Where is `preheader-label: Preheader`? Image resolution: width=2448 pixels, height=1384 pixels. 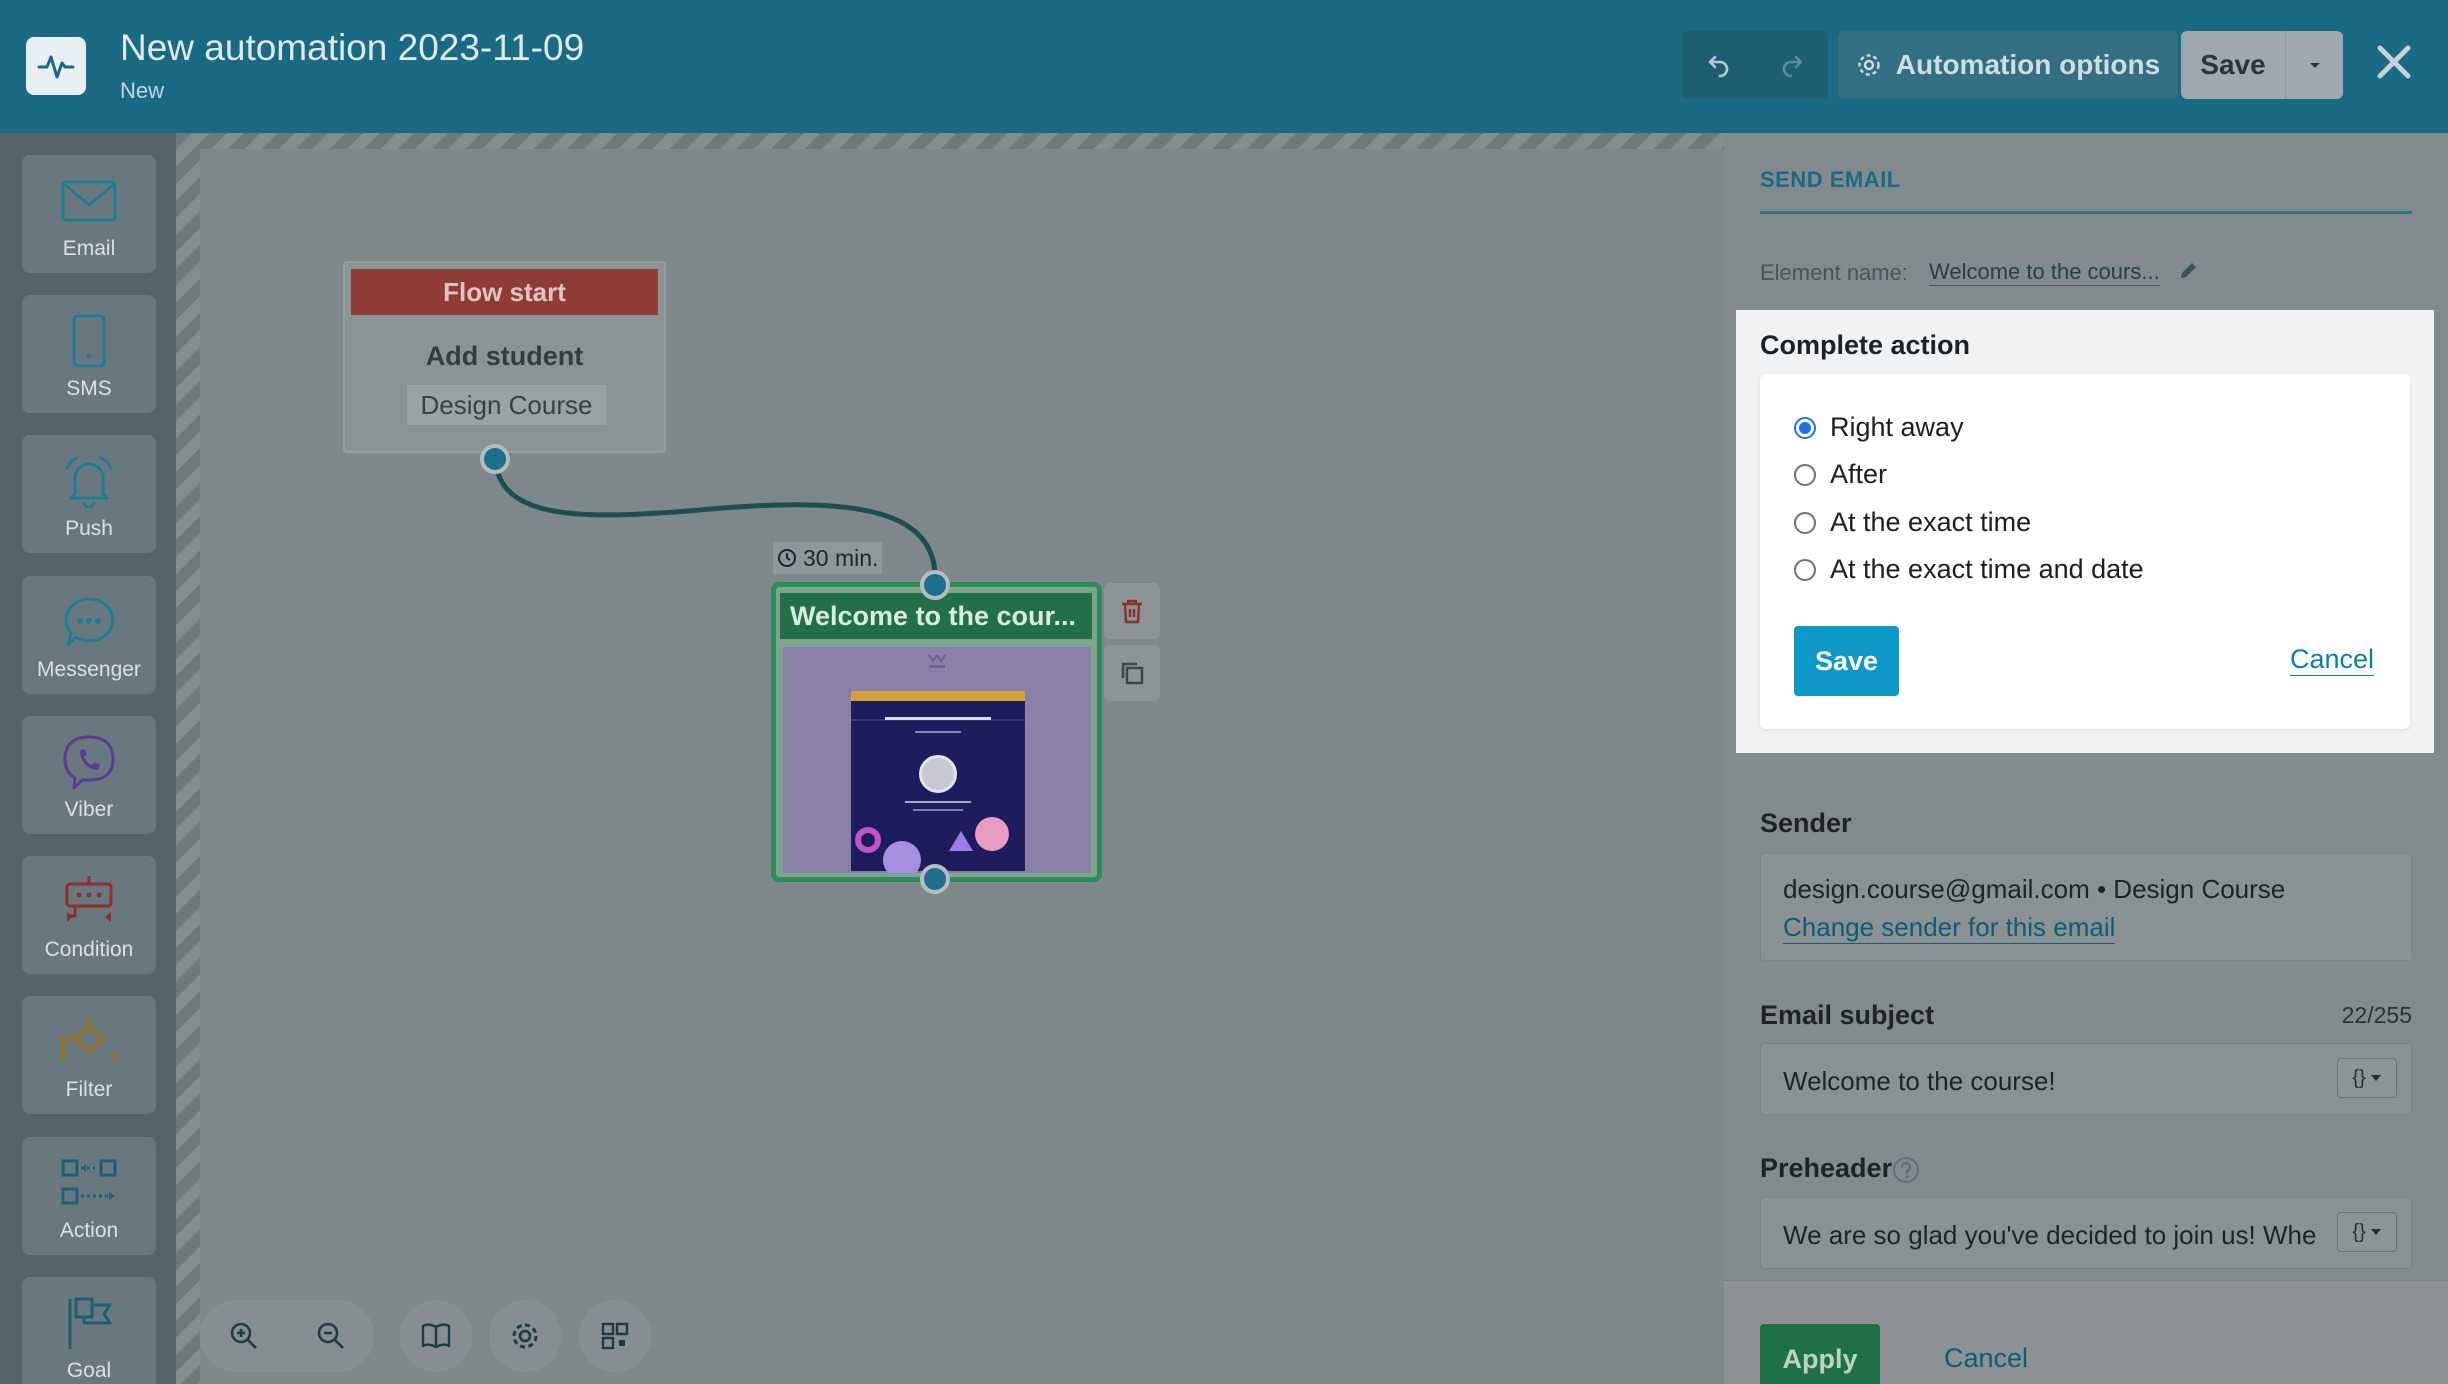
preheader-label: Preheader is located at coordinates (1826, 1168).